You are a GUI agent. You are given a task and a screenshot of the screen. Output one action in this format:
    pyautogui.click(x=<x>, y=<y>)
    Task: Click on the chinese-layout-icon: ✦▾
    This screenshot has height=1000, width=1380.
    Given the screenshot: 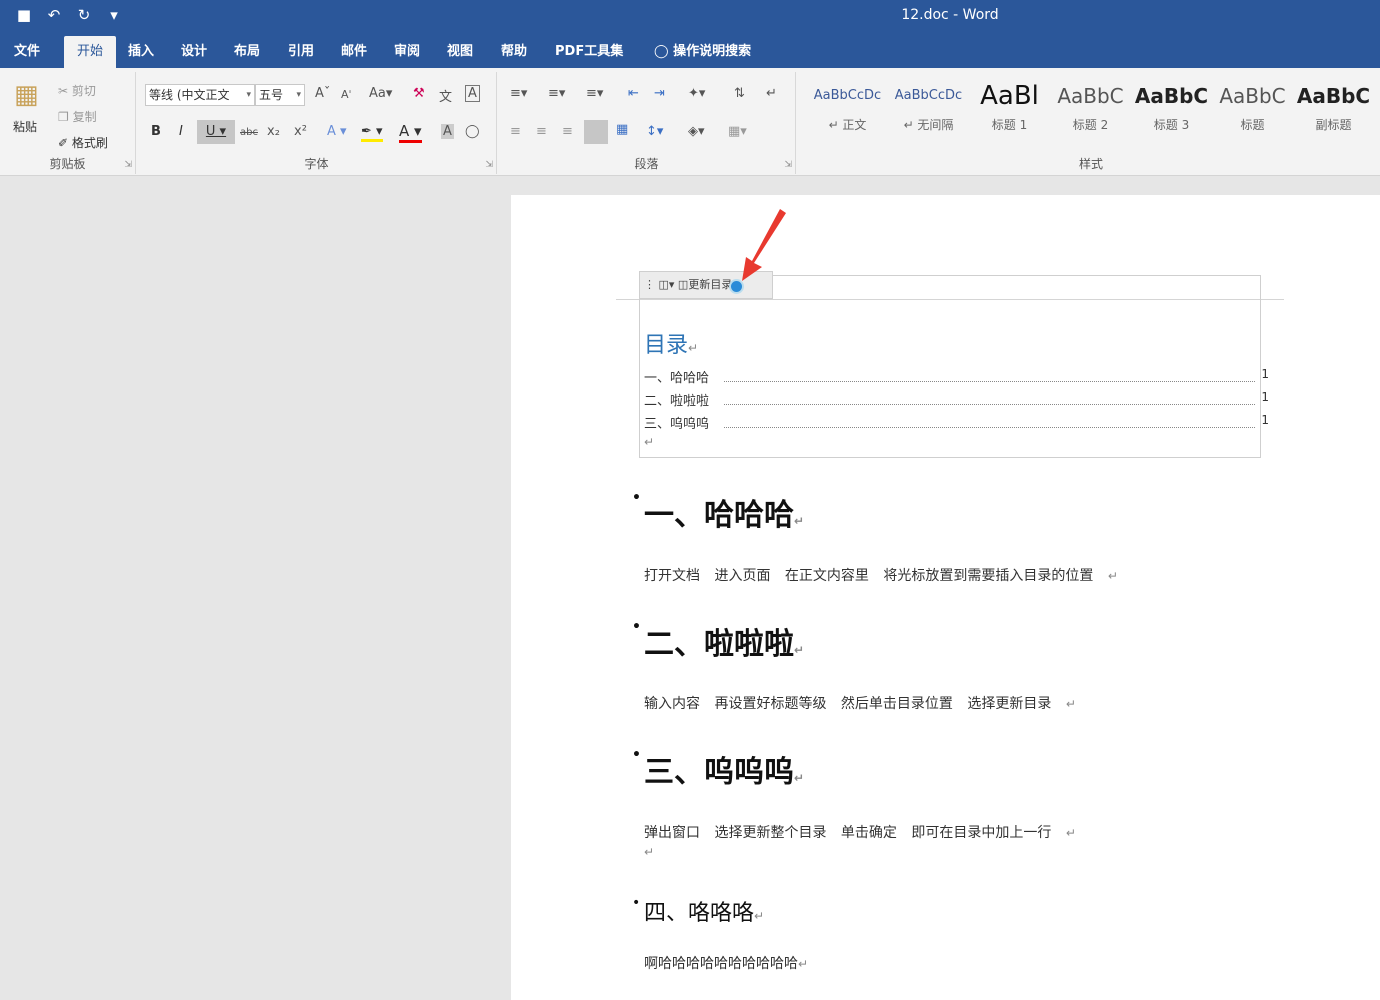 What is the action you would take?
    pyautogui.click(x=696, y=93)
    